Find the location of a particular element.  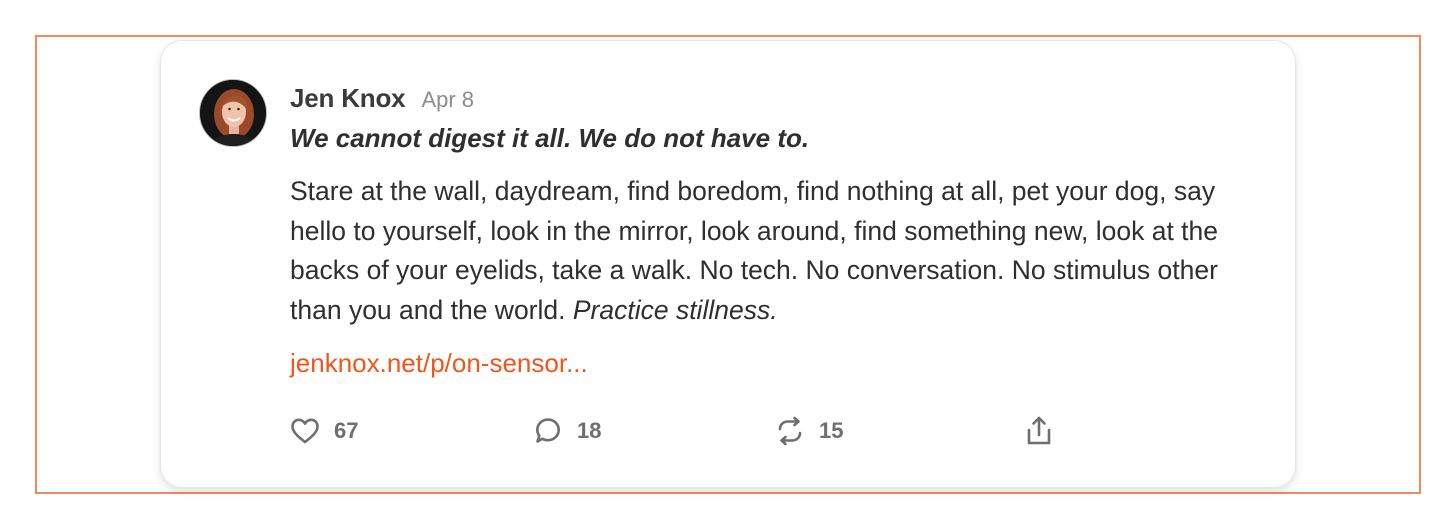

restack-icon is located at coordinates (790, 431).